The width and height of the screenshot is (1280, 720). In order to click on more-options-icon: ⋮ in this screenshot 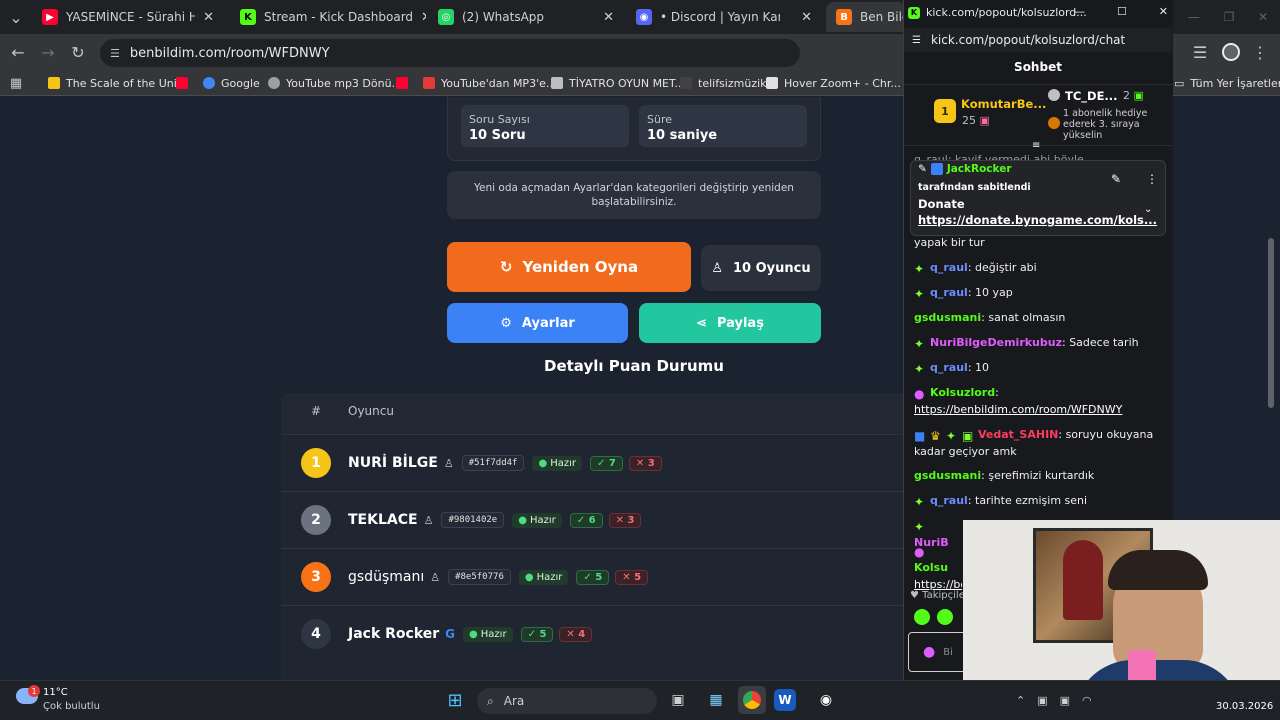, I will do `click(1152, 179)`.